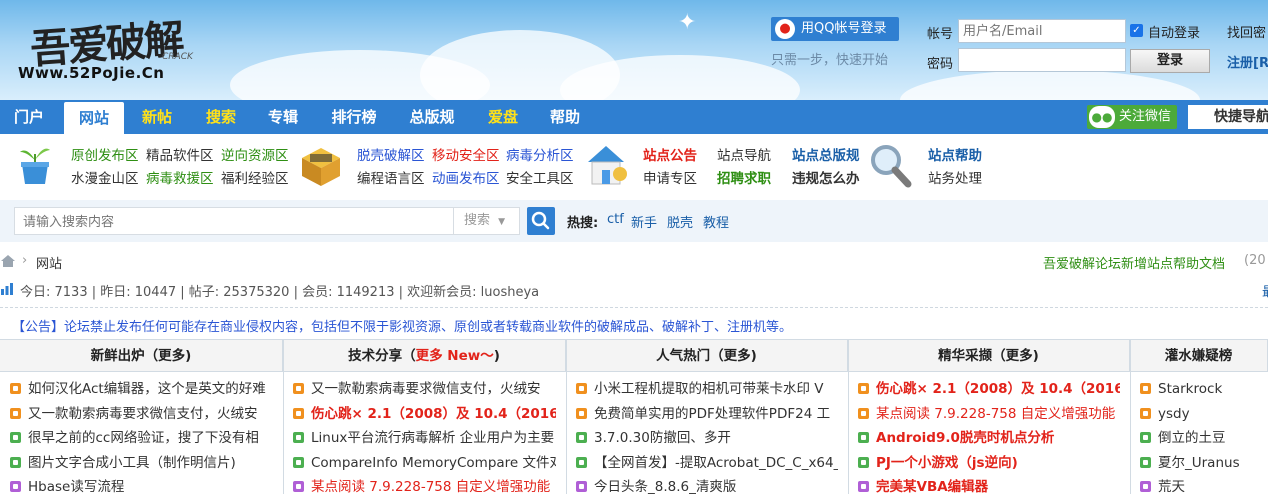 The image size is (1268, 494). What do you see at coordinates (354, 117) in the screenshot?
I see `nav-item-ranking: 排行榜` at bounding box center [354, 117].